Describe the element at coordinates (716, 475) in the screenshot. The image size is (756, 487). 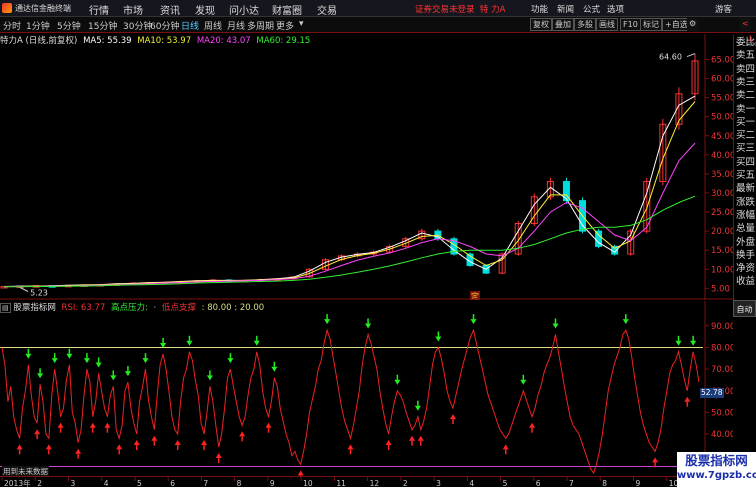
I see `watermark-url: www.7gpzb.com` at that location.